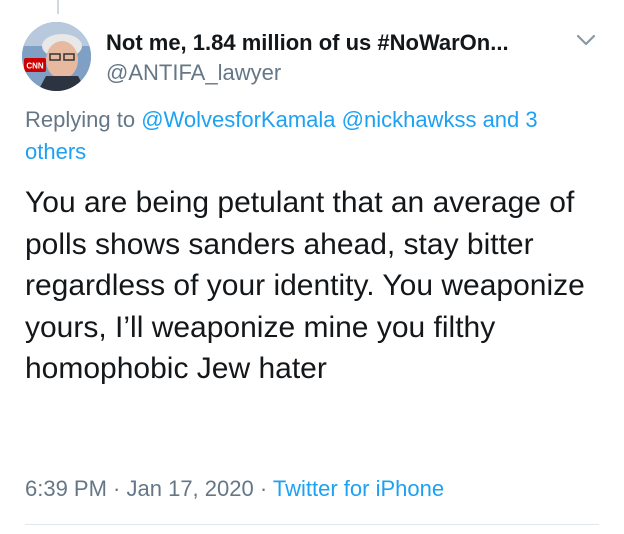  I want to click on avatar-badge: CNN, so click(35, 66).